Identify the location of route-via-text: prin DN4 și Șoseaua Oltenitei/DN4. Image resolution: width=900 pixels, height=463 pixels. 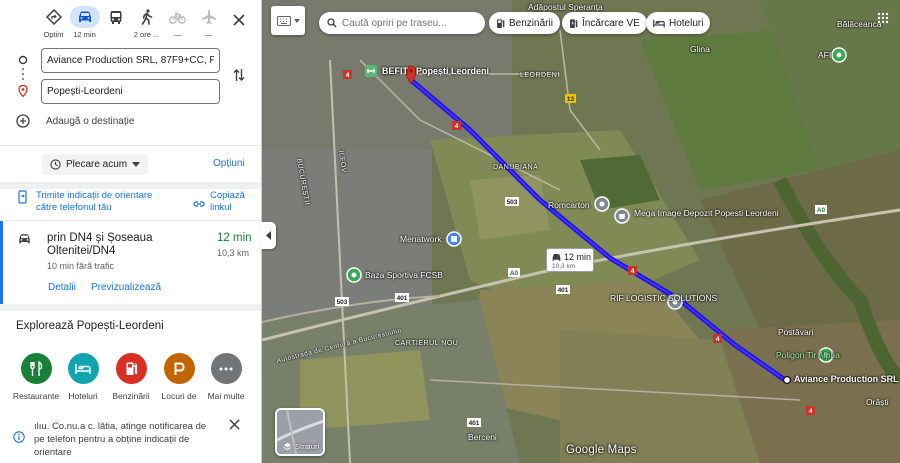
(100, 244).